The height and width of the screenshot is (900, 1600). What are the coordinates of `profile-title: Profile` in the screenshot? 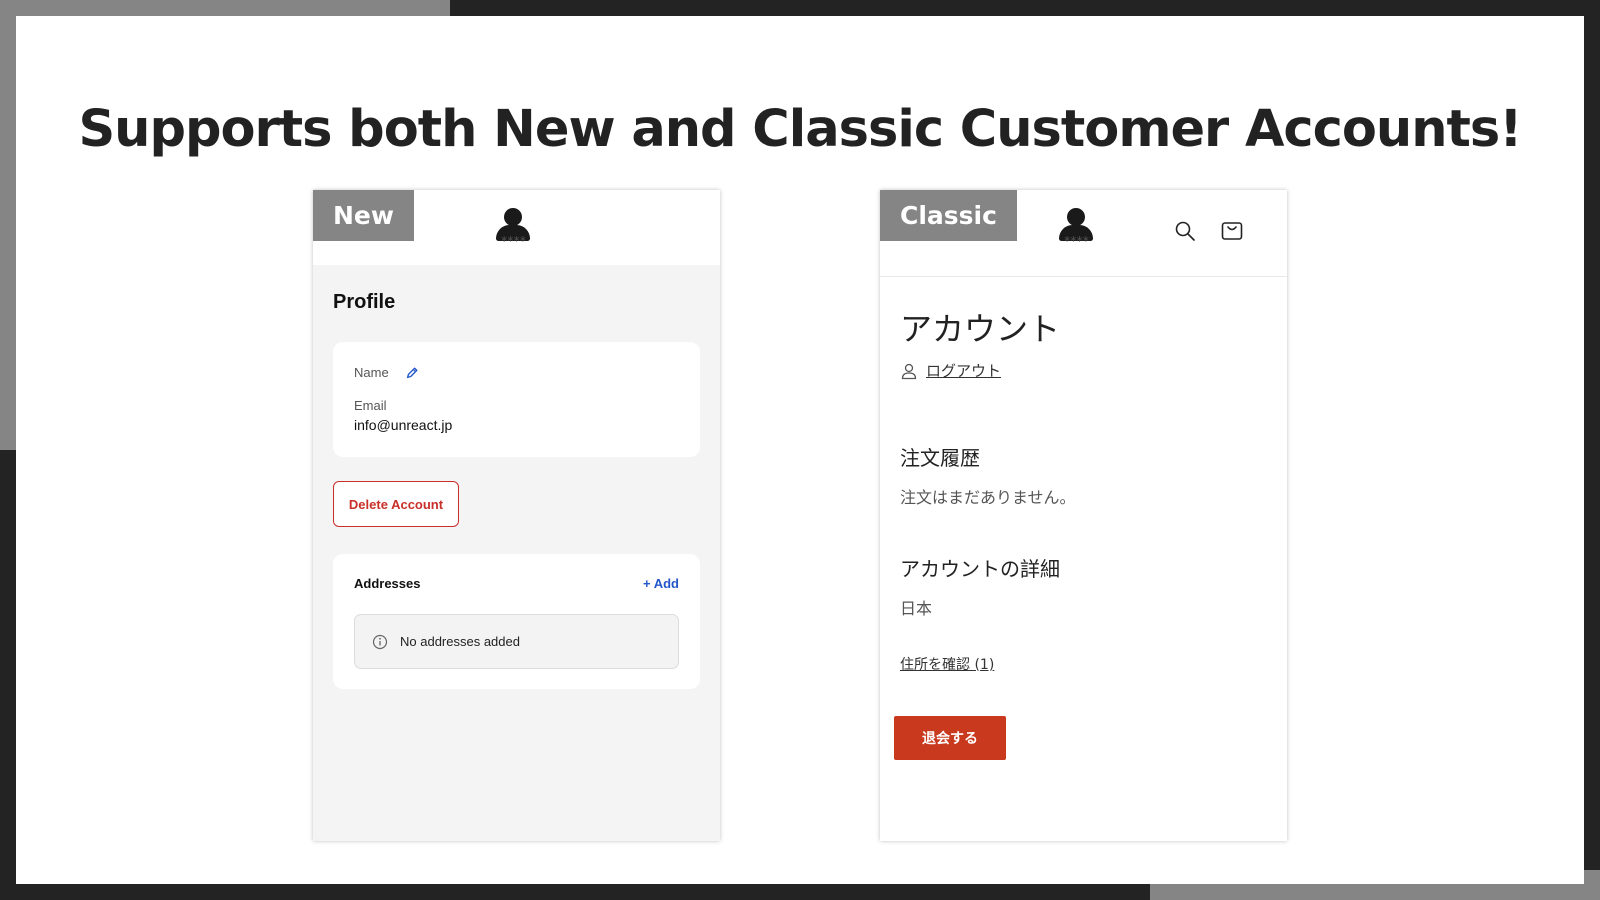 It's located at (364, 302).